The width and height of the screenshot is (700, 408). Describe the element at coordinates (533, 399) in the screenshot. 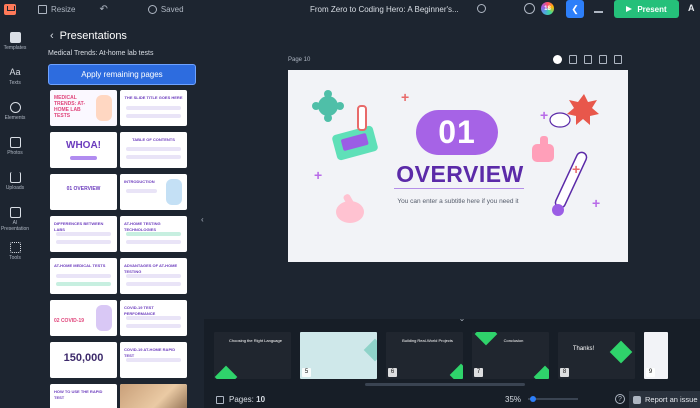

I see `zoom-knob` at that location.